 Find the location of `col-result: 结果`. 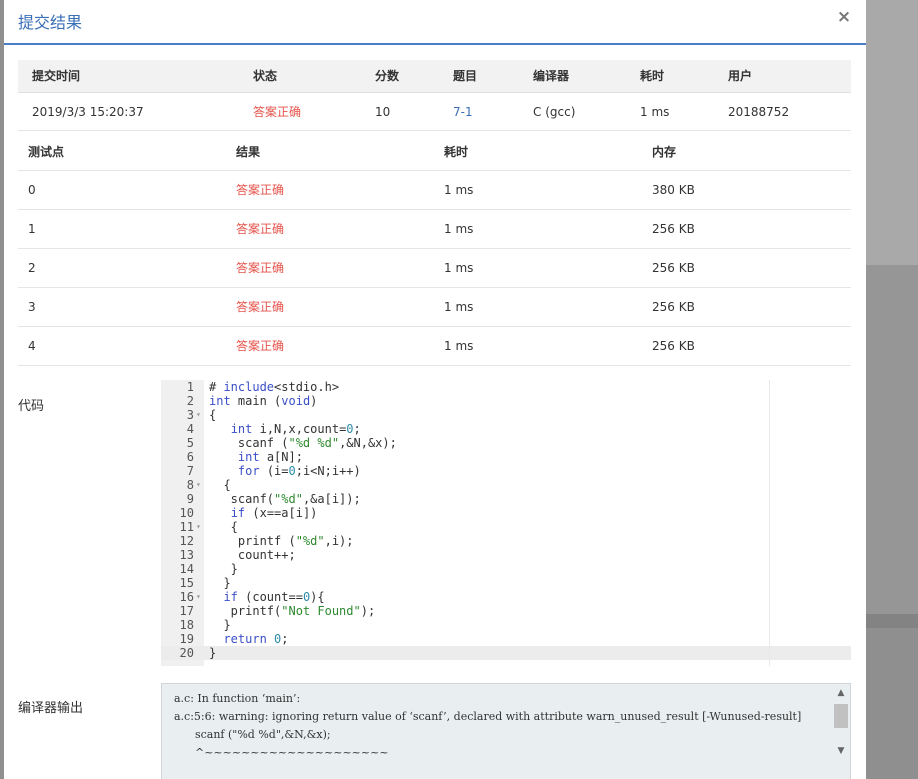

col-result: 结果 is located at coordinates (248, 152).